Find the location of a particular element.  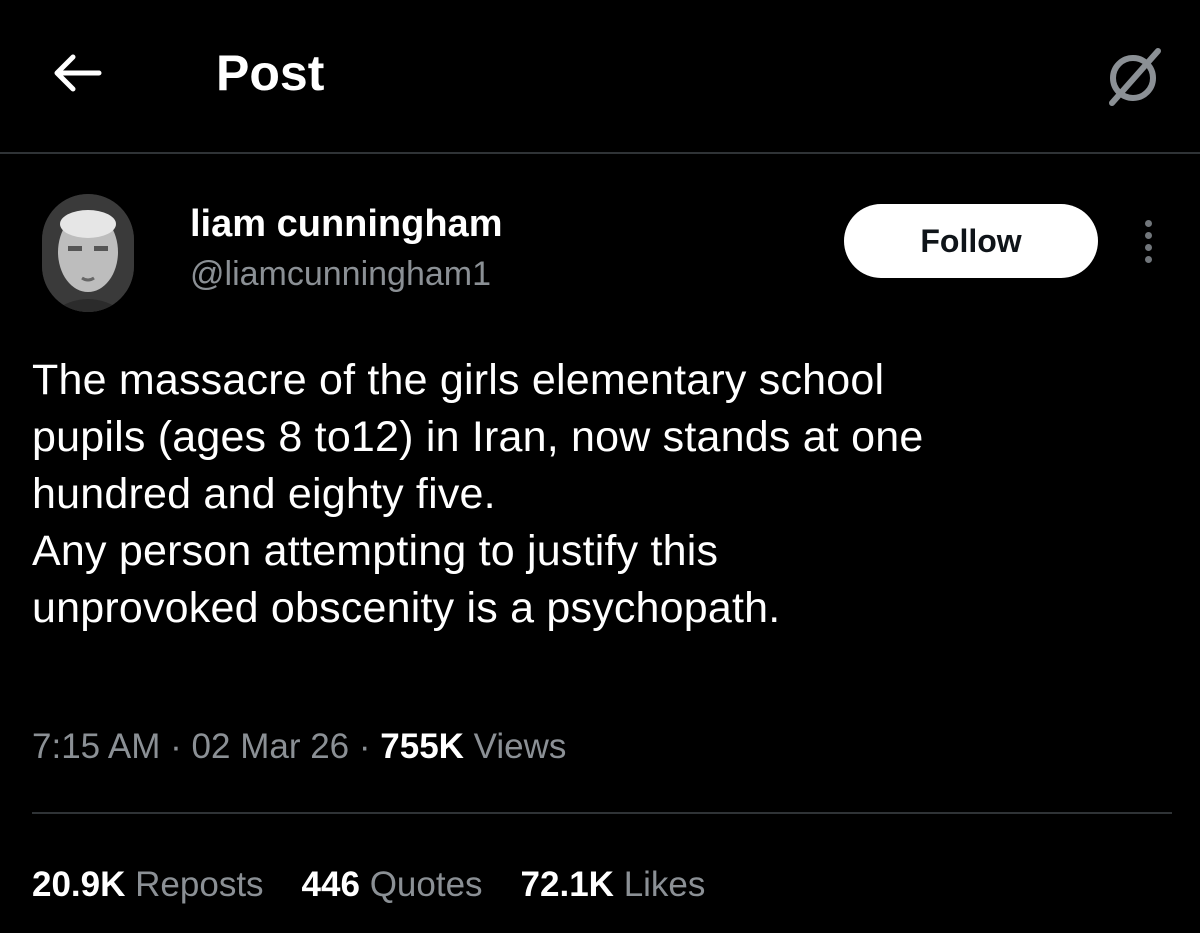

author-display-name: liam cunningham is located at coordinates (346, 224).